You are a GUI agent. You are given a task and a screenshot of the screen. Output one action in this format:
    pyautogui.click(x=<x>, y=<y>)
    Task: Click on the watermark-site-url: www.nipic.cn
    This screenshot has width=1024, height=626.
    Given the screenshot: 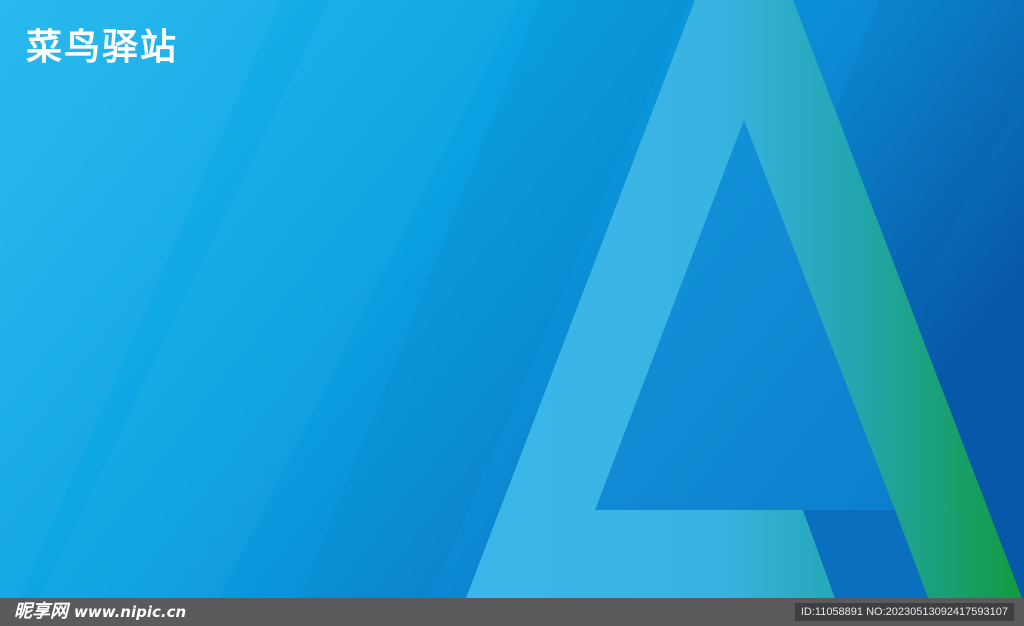 What is the action you would take?
    pyautogui.click(x=130, y=612)
    